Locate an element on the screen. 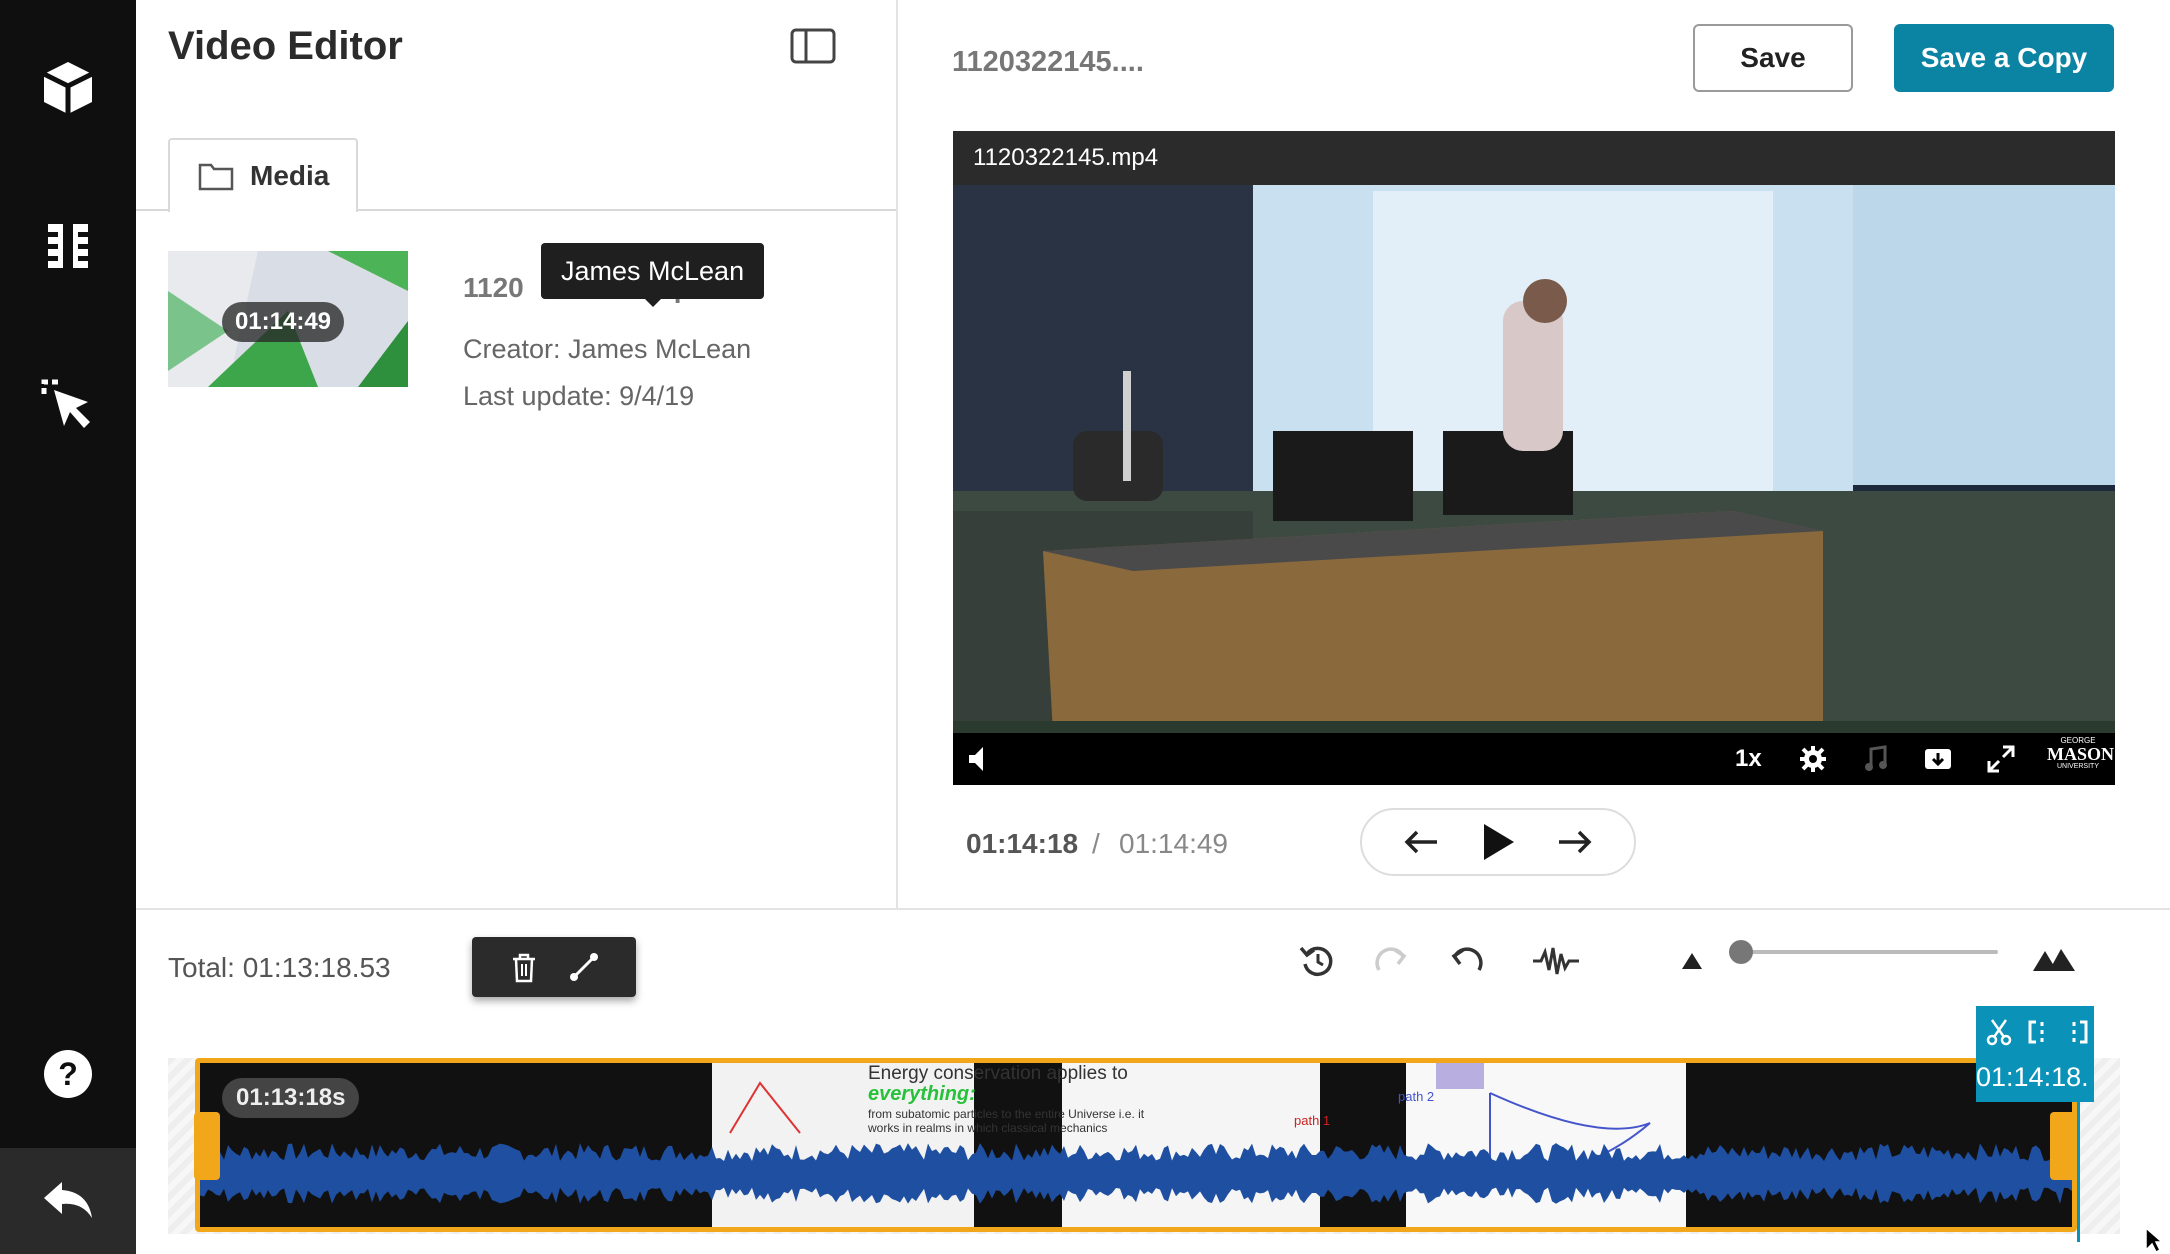 This screenshot has width=2170, height=1254. total-time: 01:14:49 is located at coordinates (1173, 843).